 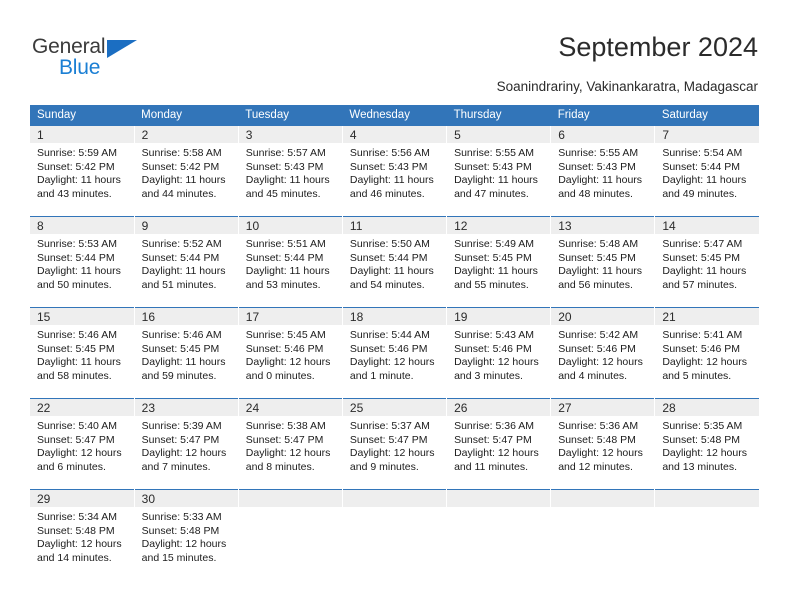 I want to click on daylight-text-line2: and 14 minutes., so click(x=74, y=557).